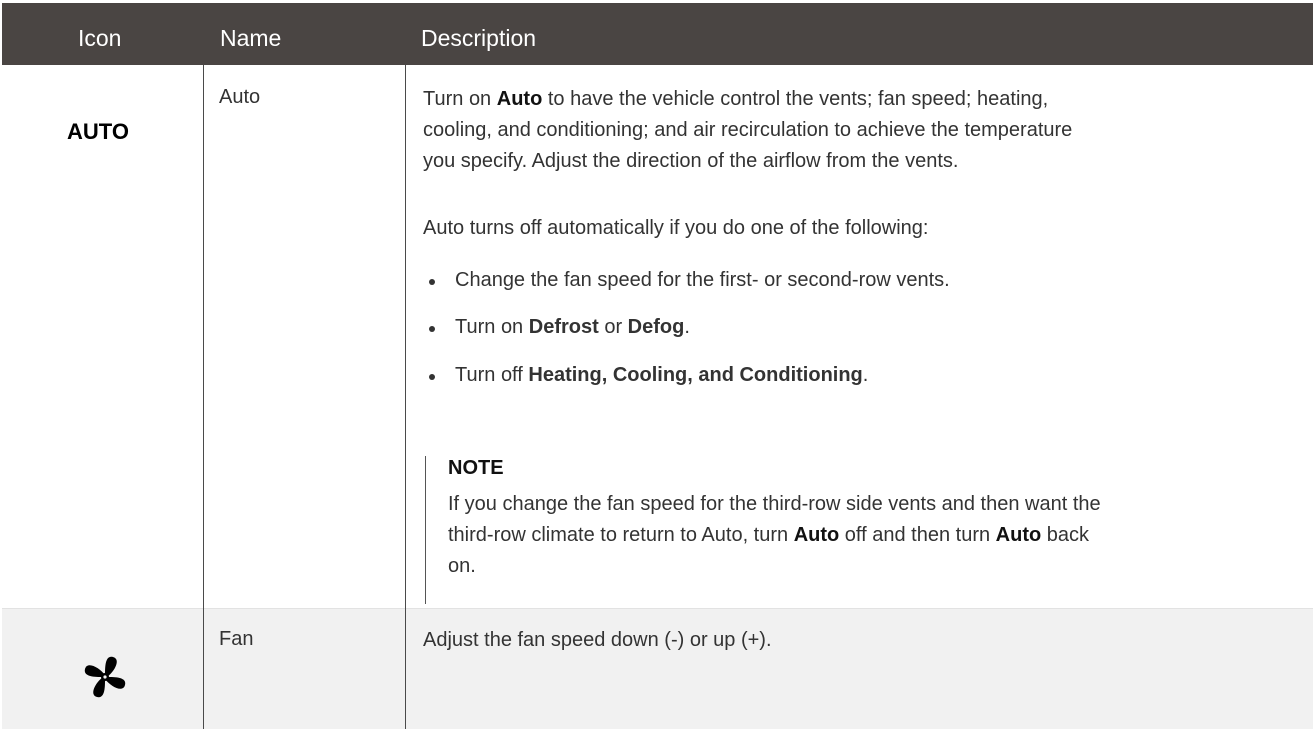  I want to click on row-divider, so click(657, 608).